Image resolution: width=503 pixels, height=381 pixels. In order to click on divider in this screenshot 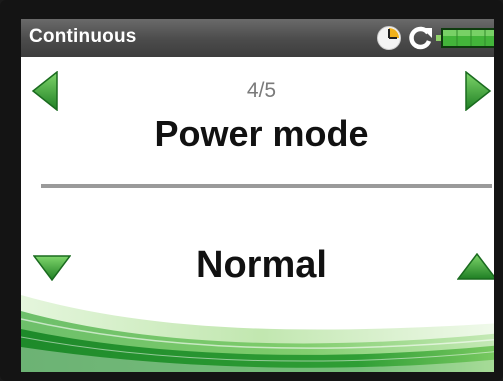, I will do `click(266, 186)`.